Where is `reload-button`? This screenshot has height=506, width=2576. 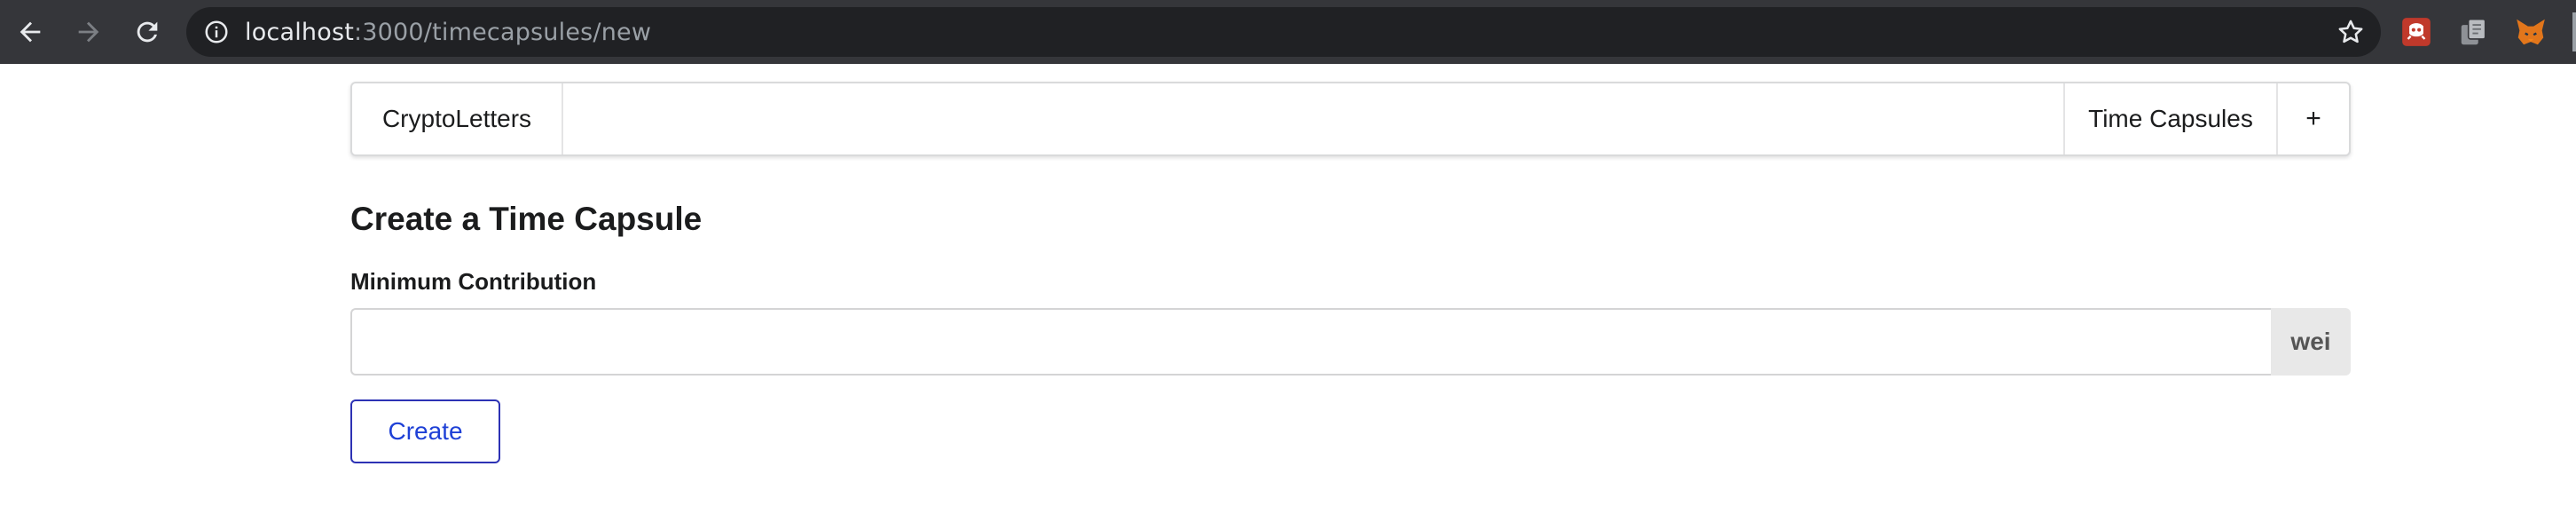
reload-button is located at coordinates (147, 32).